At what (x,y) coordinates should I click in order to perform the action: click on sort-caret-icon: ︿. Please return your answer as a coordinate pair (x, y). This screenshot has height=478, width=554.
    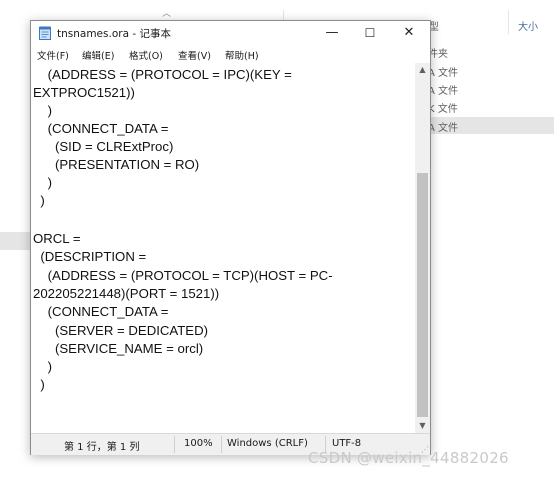
    Looking at the image, I should click on (167, 14).